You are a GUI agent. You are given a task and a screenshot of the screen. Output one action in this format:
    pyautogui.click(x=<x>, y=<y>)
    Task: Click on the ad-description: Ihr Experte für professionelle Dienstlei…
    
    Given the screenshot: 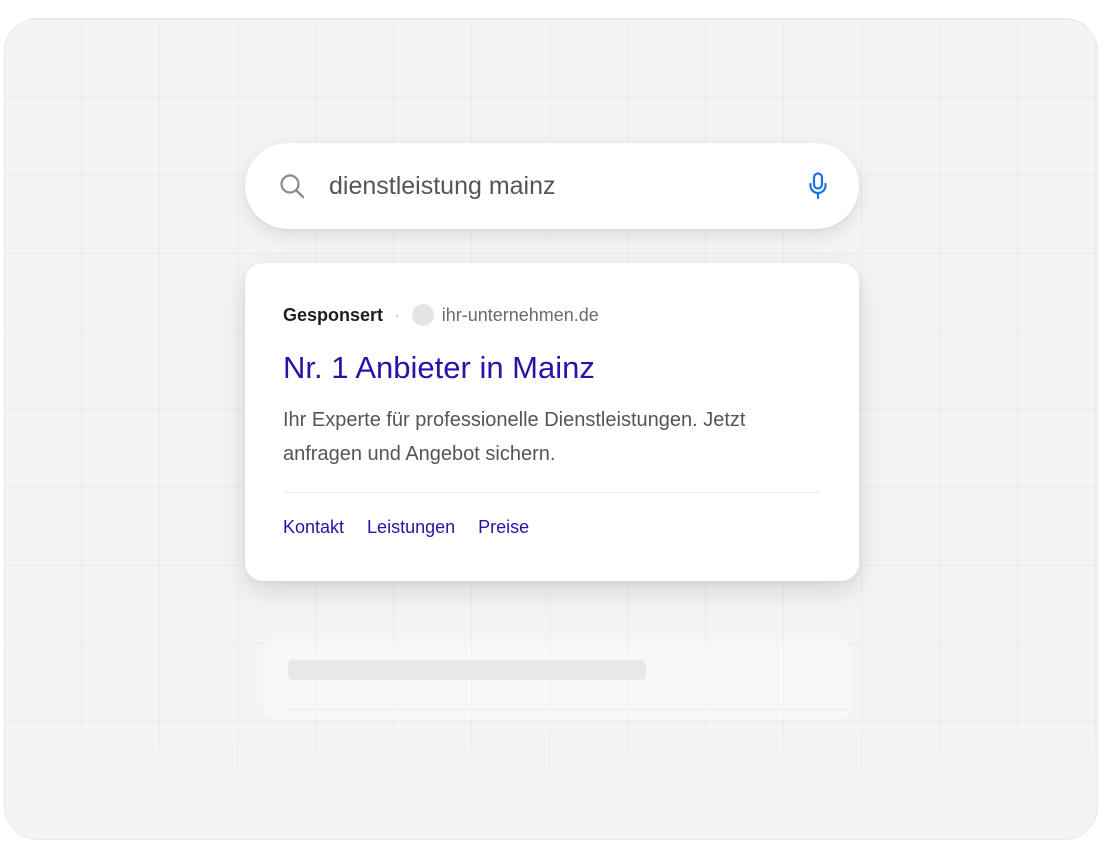 What is the action you would take?
    pyautogui.click(x=514, y=437)
    